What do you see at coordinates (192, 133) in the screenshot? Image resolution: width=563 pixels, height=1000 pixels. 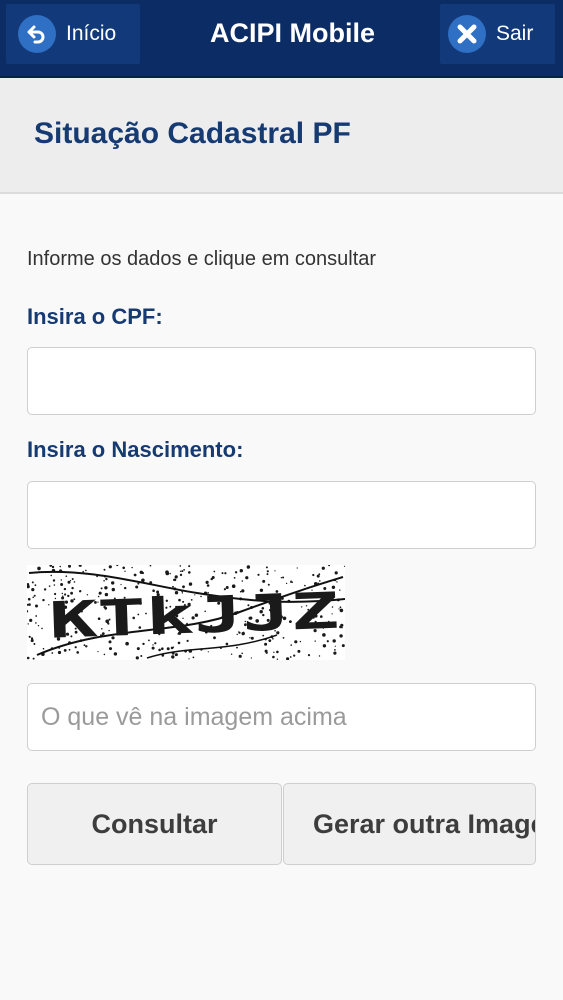 I see `page-title: Situação Cadastral PF` at bounding box center [192, 133].